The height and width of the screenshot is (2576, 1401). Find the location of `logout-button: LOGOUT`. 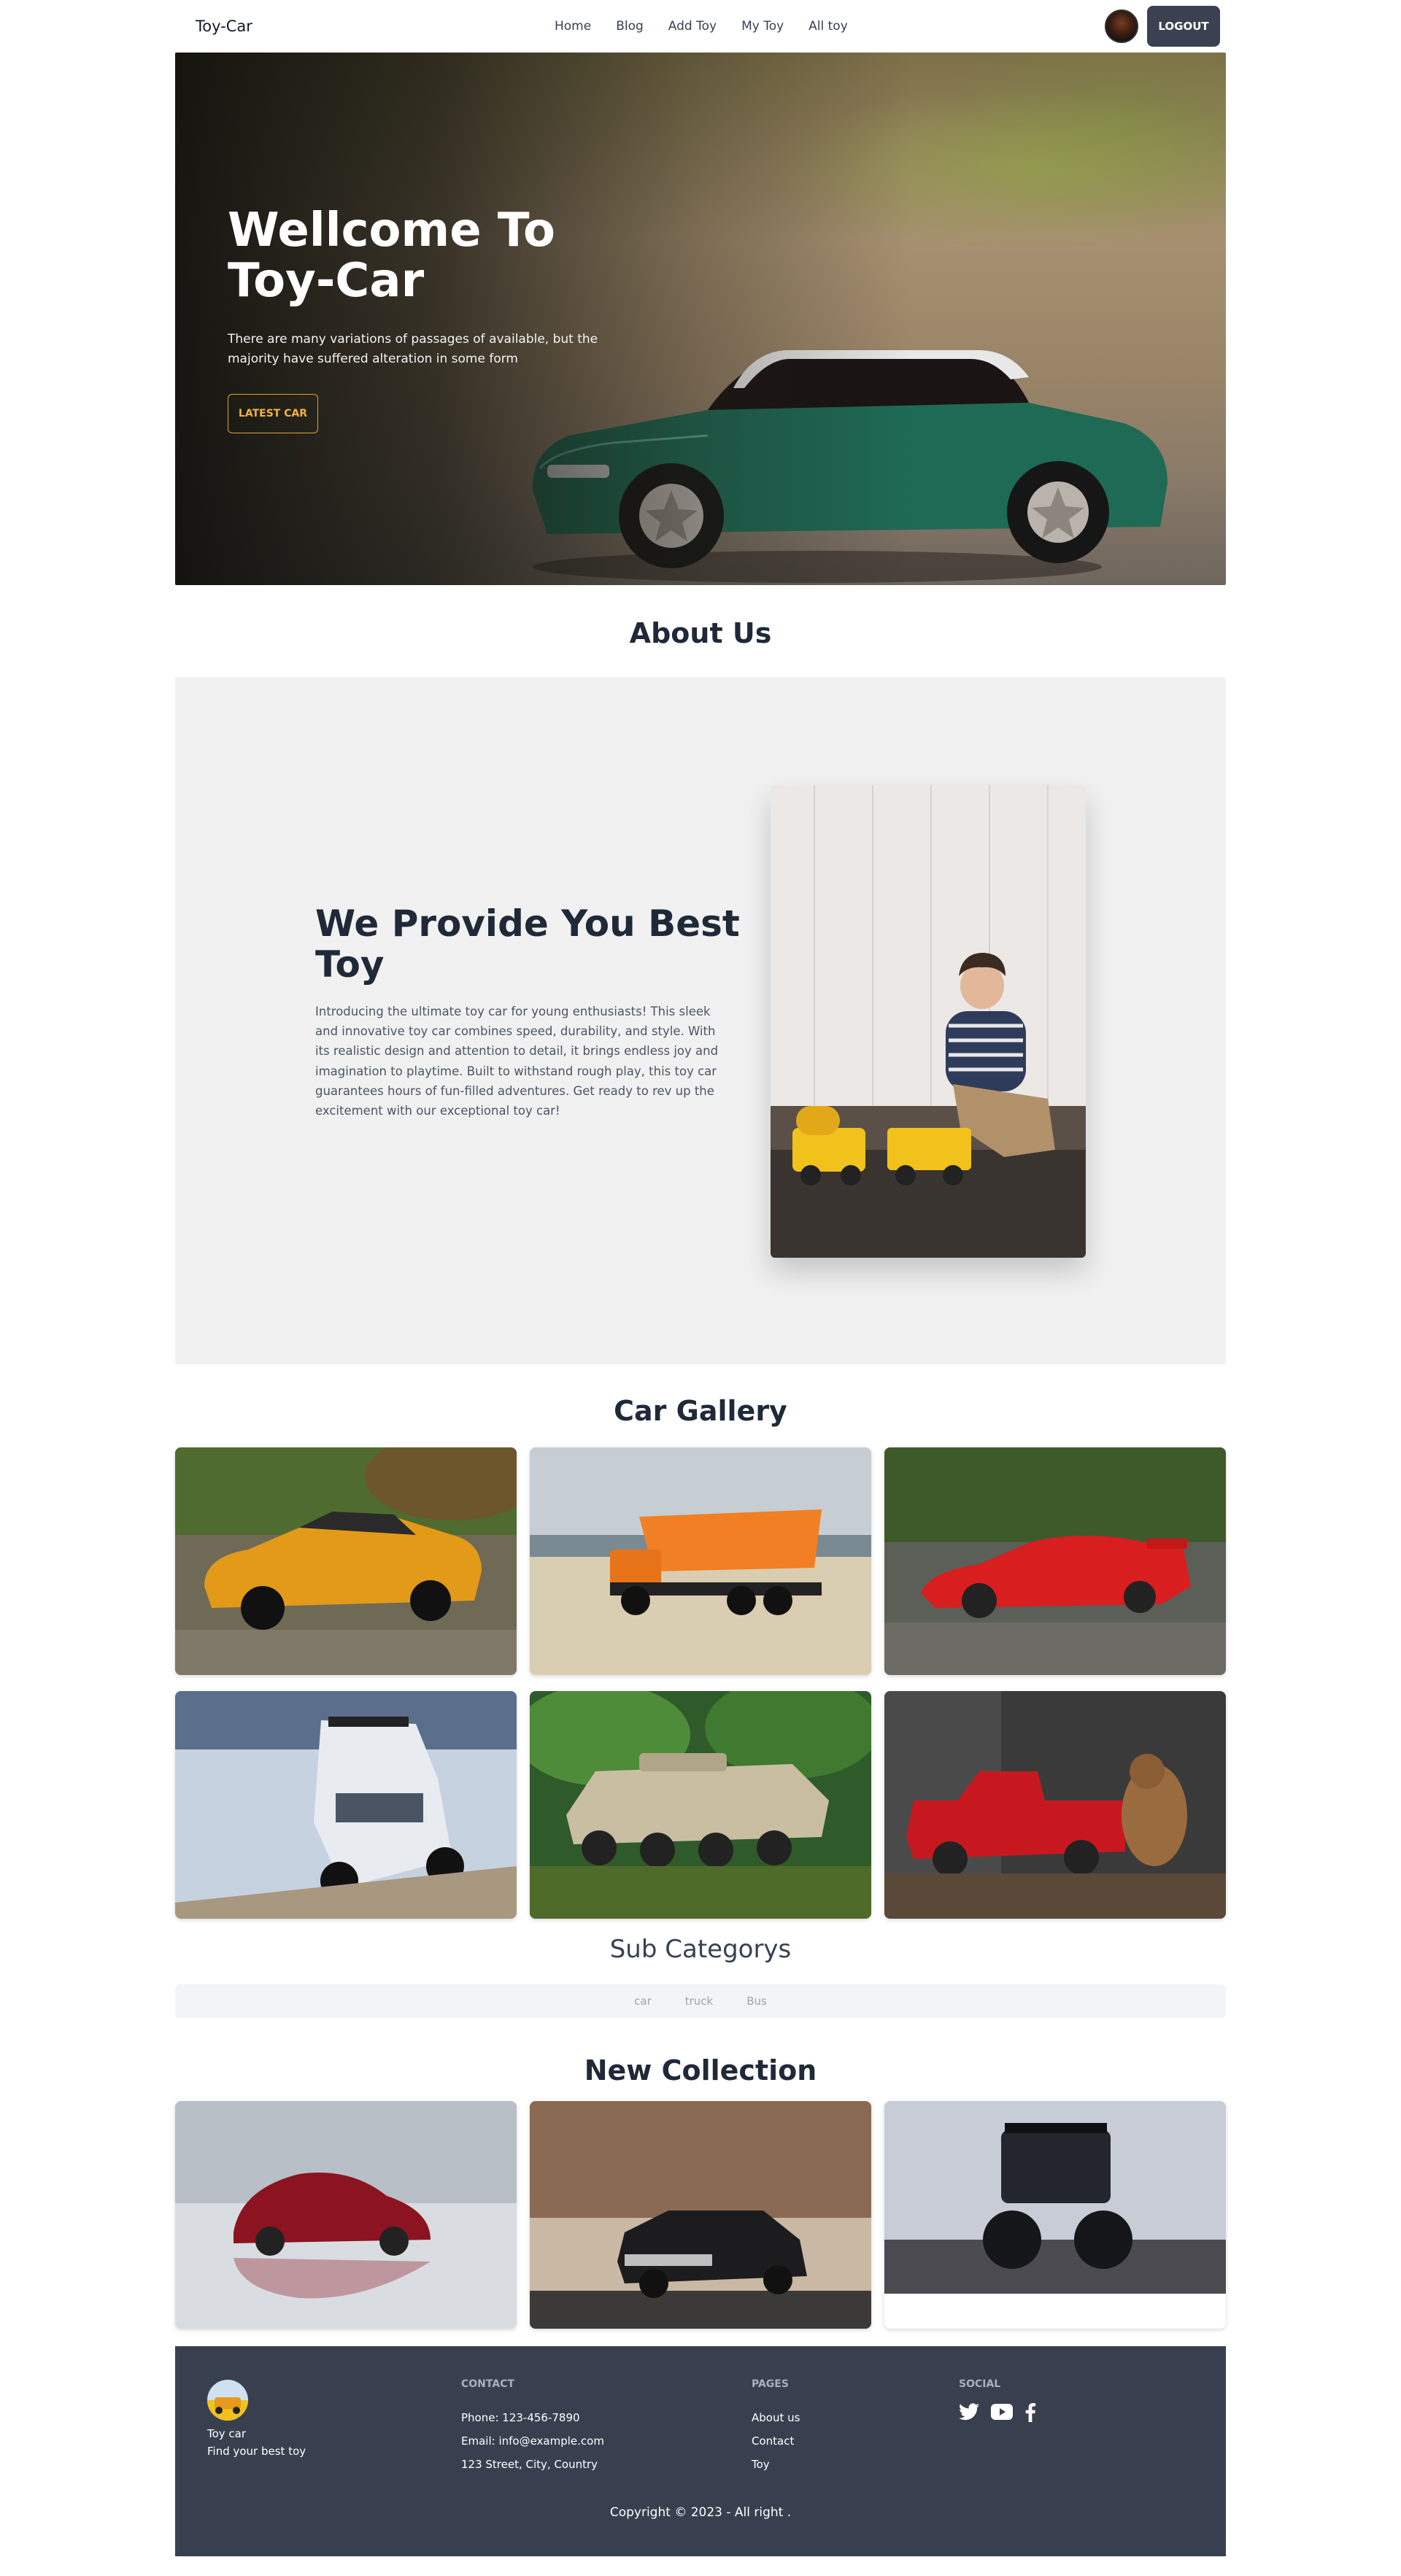

logout-button: LOGOUT is located at coordinates (1183, 26).